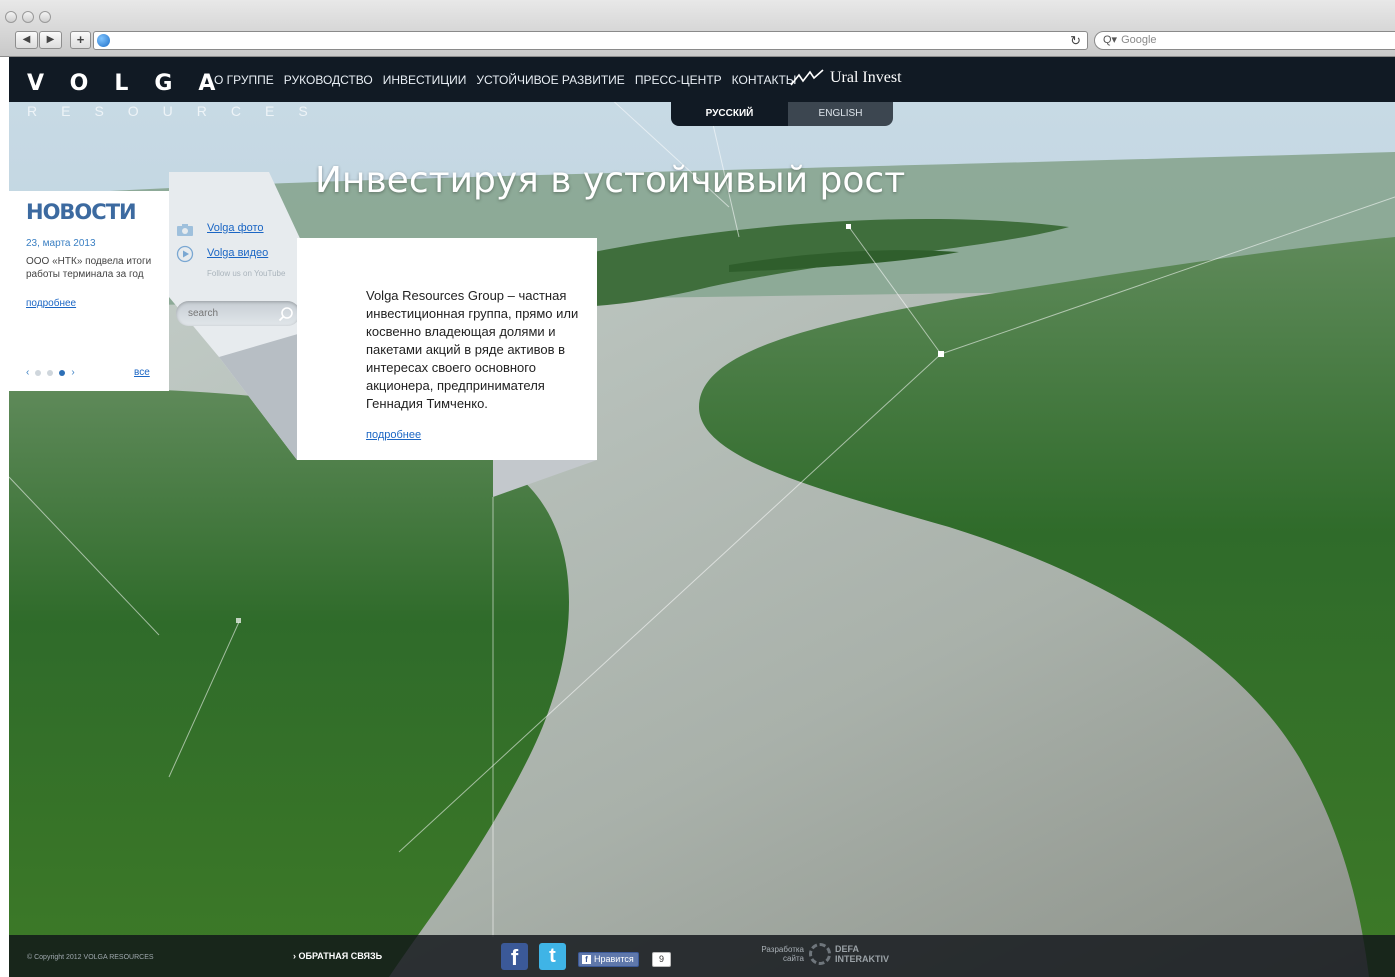 The height and width of the screenshot is (977, 1395). What do you see at coordinates (237, 253) in the screenshot?
I see `volga-video-link: Volga видео` at bounding box center [237, 253].